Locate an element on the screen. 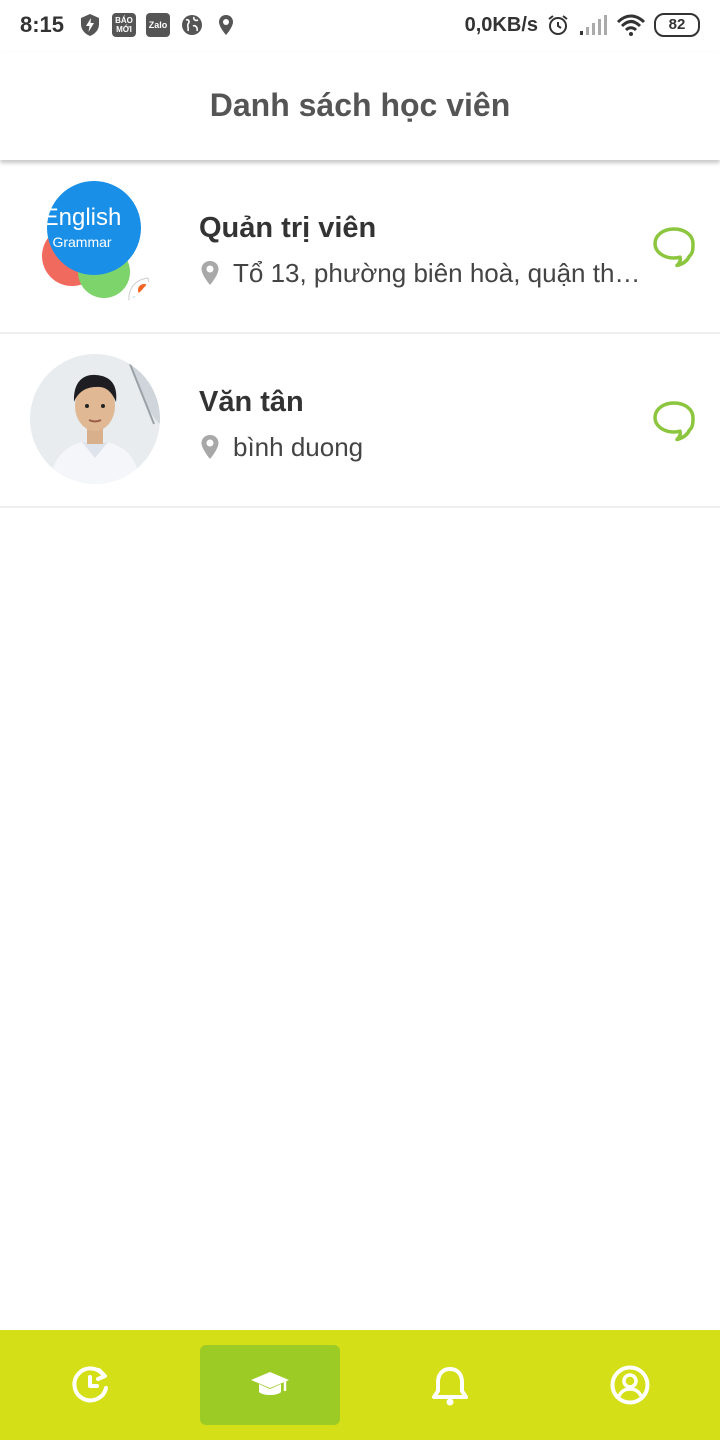 The height and width of the screenshot is (1440, 720). network-speed: 0,0KB/s is located at coordinates (501, 24).